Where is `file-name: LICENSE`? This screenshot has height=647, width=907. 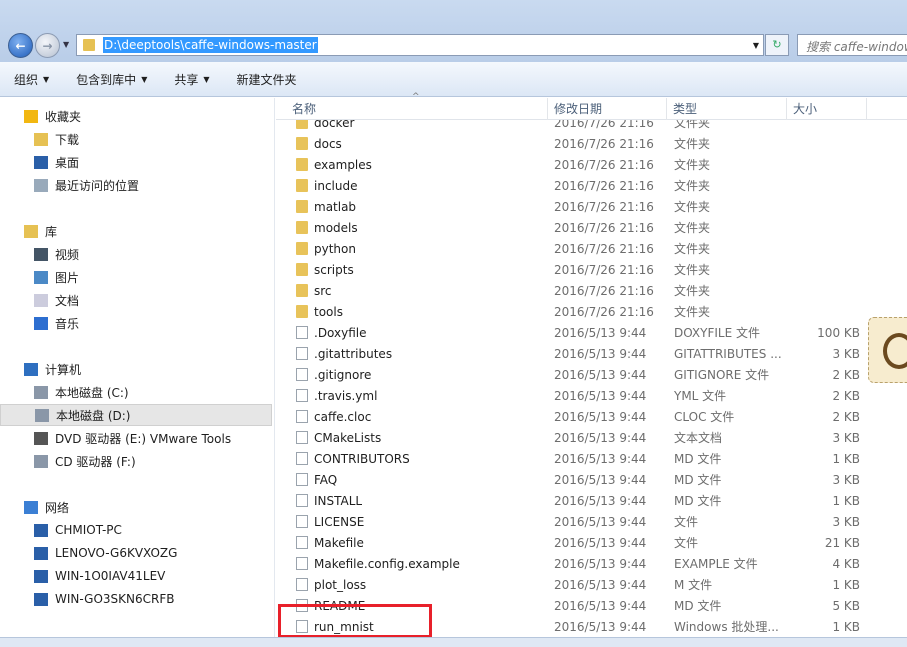
file-name: LICENSE is located at coordinates (339, 521).